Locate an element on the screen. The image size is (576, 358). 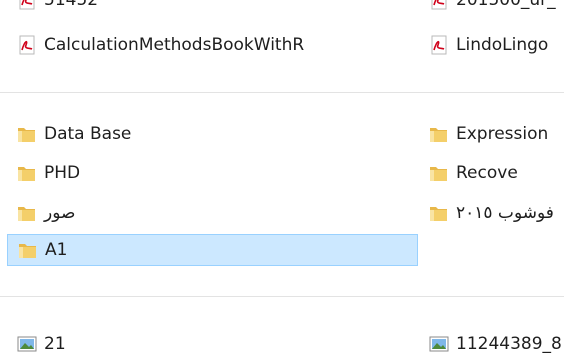
folder-name: Expression is located at coordinates (502, 134).